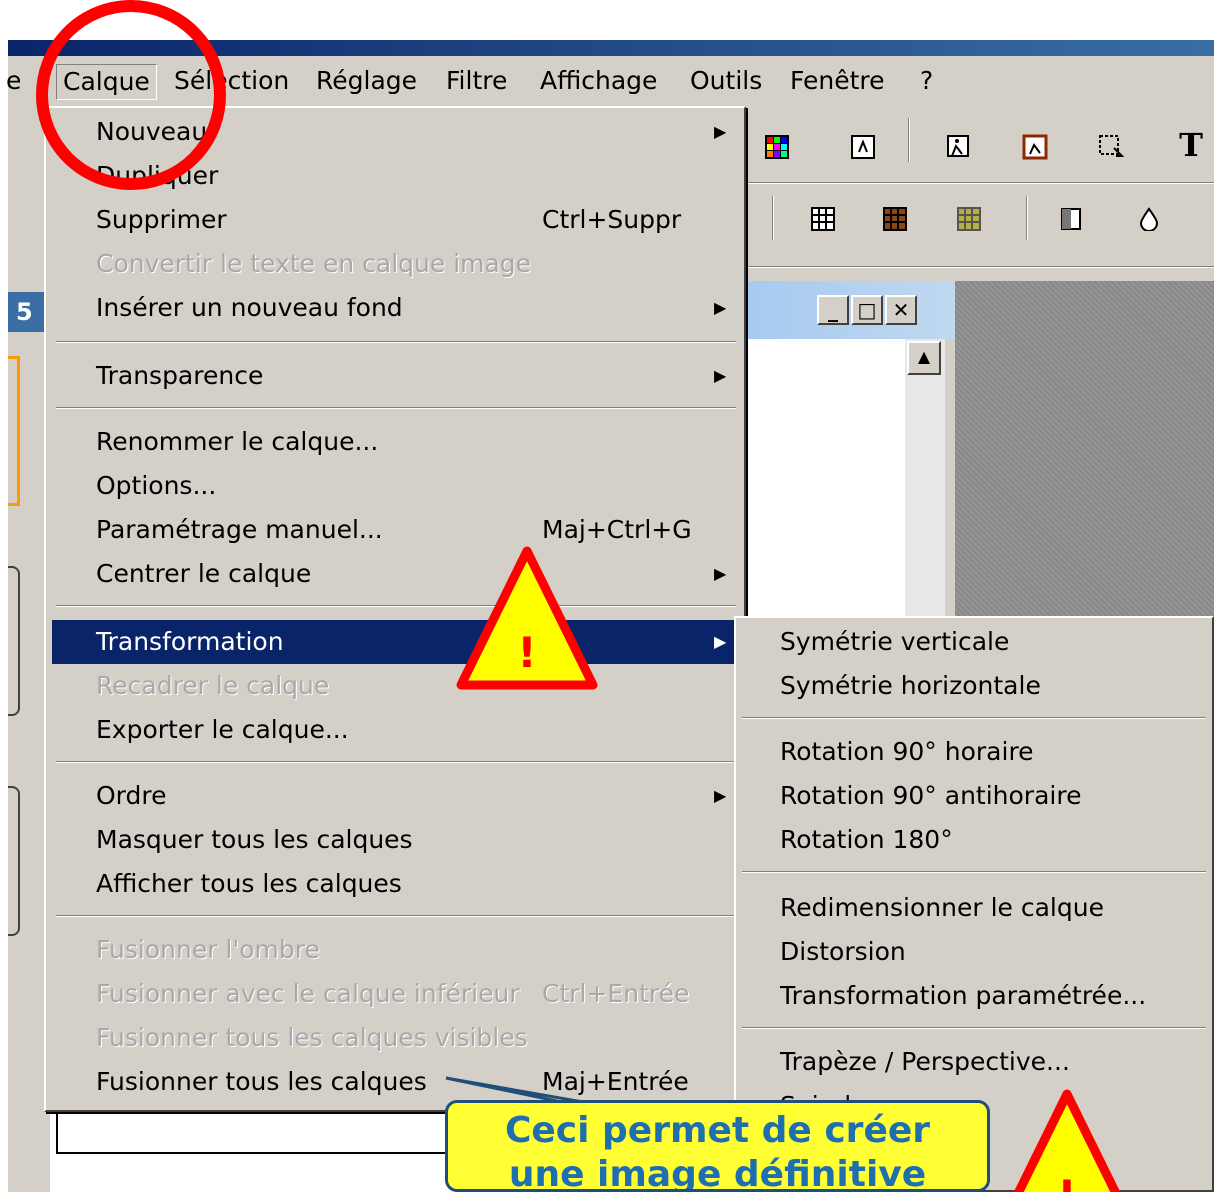 This screenshot has width=1214, height=1192. Describe the element at coordinates (717, 1130) in the screenshot. I see `callout-line-1: Ceci permet de créer` at that location.